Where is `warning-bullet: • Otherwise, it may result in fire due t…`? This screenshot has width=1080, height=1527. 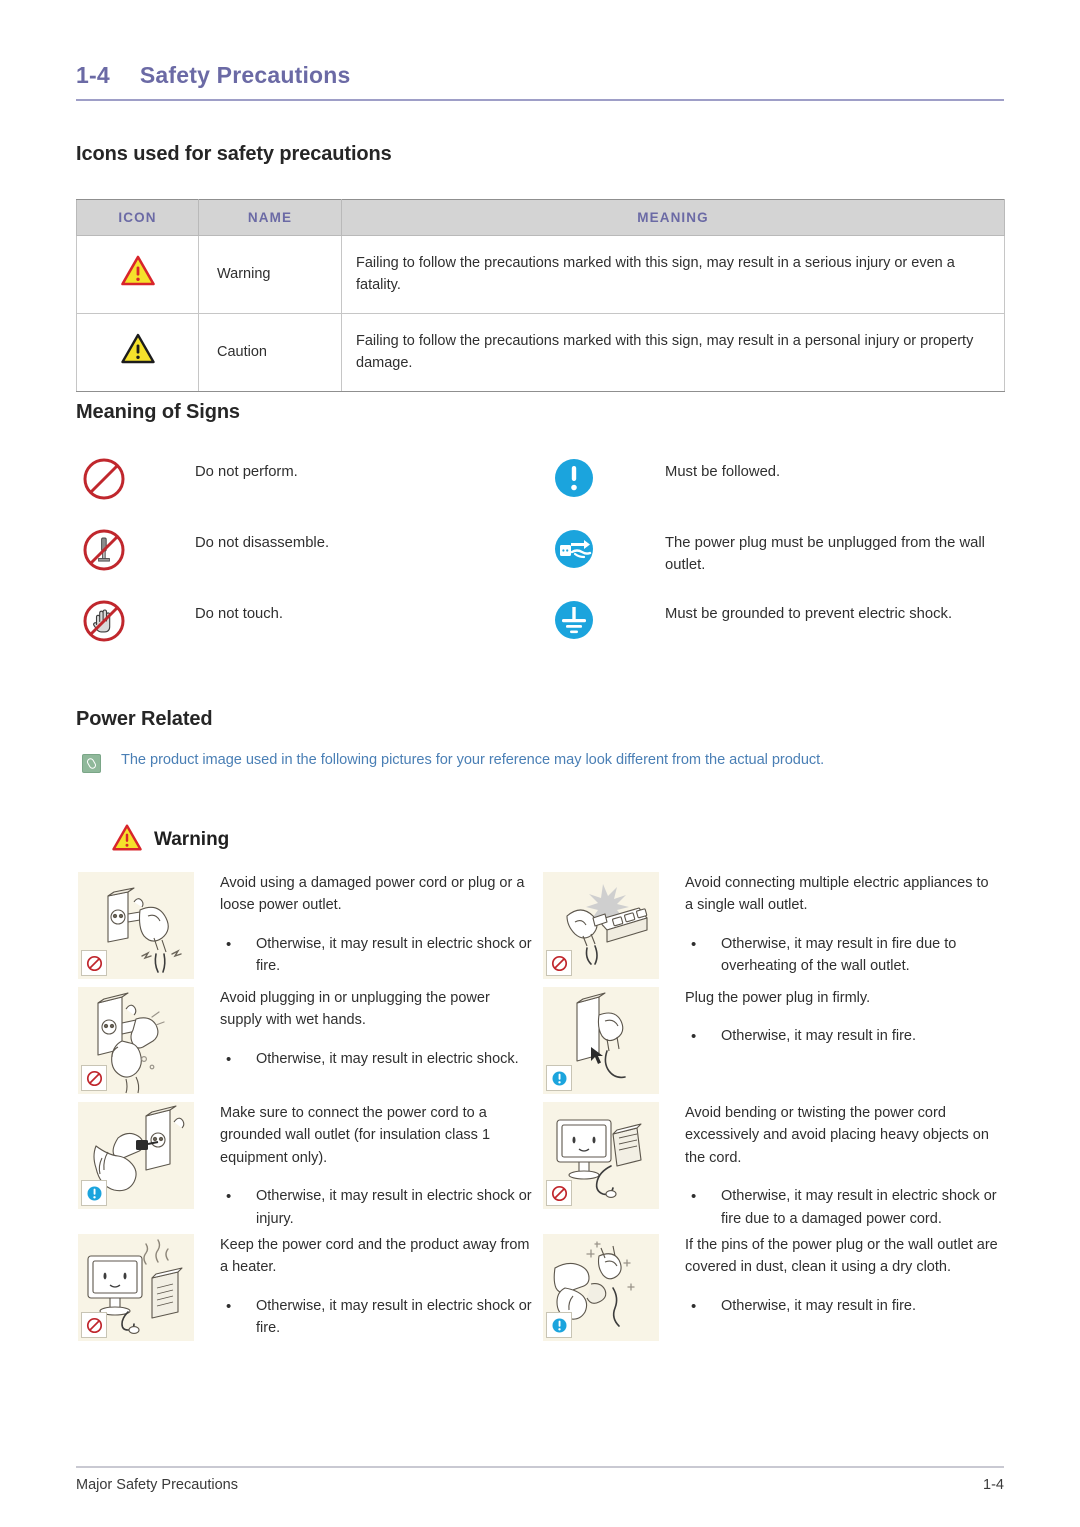
warning-bullet: • Otherwise, it may result in fire due t… is located at coordinates (841, 955).